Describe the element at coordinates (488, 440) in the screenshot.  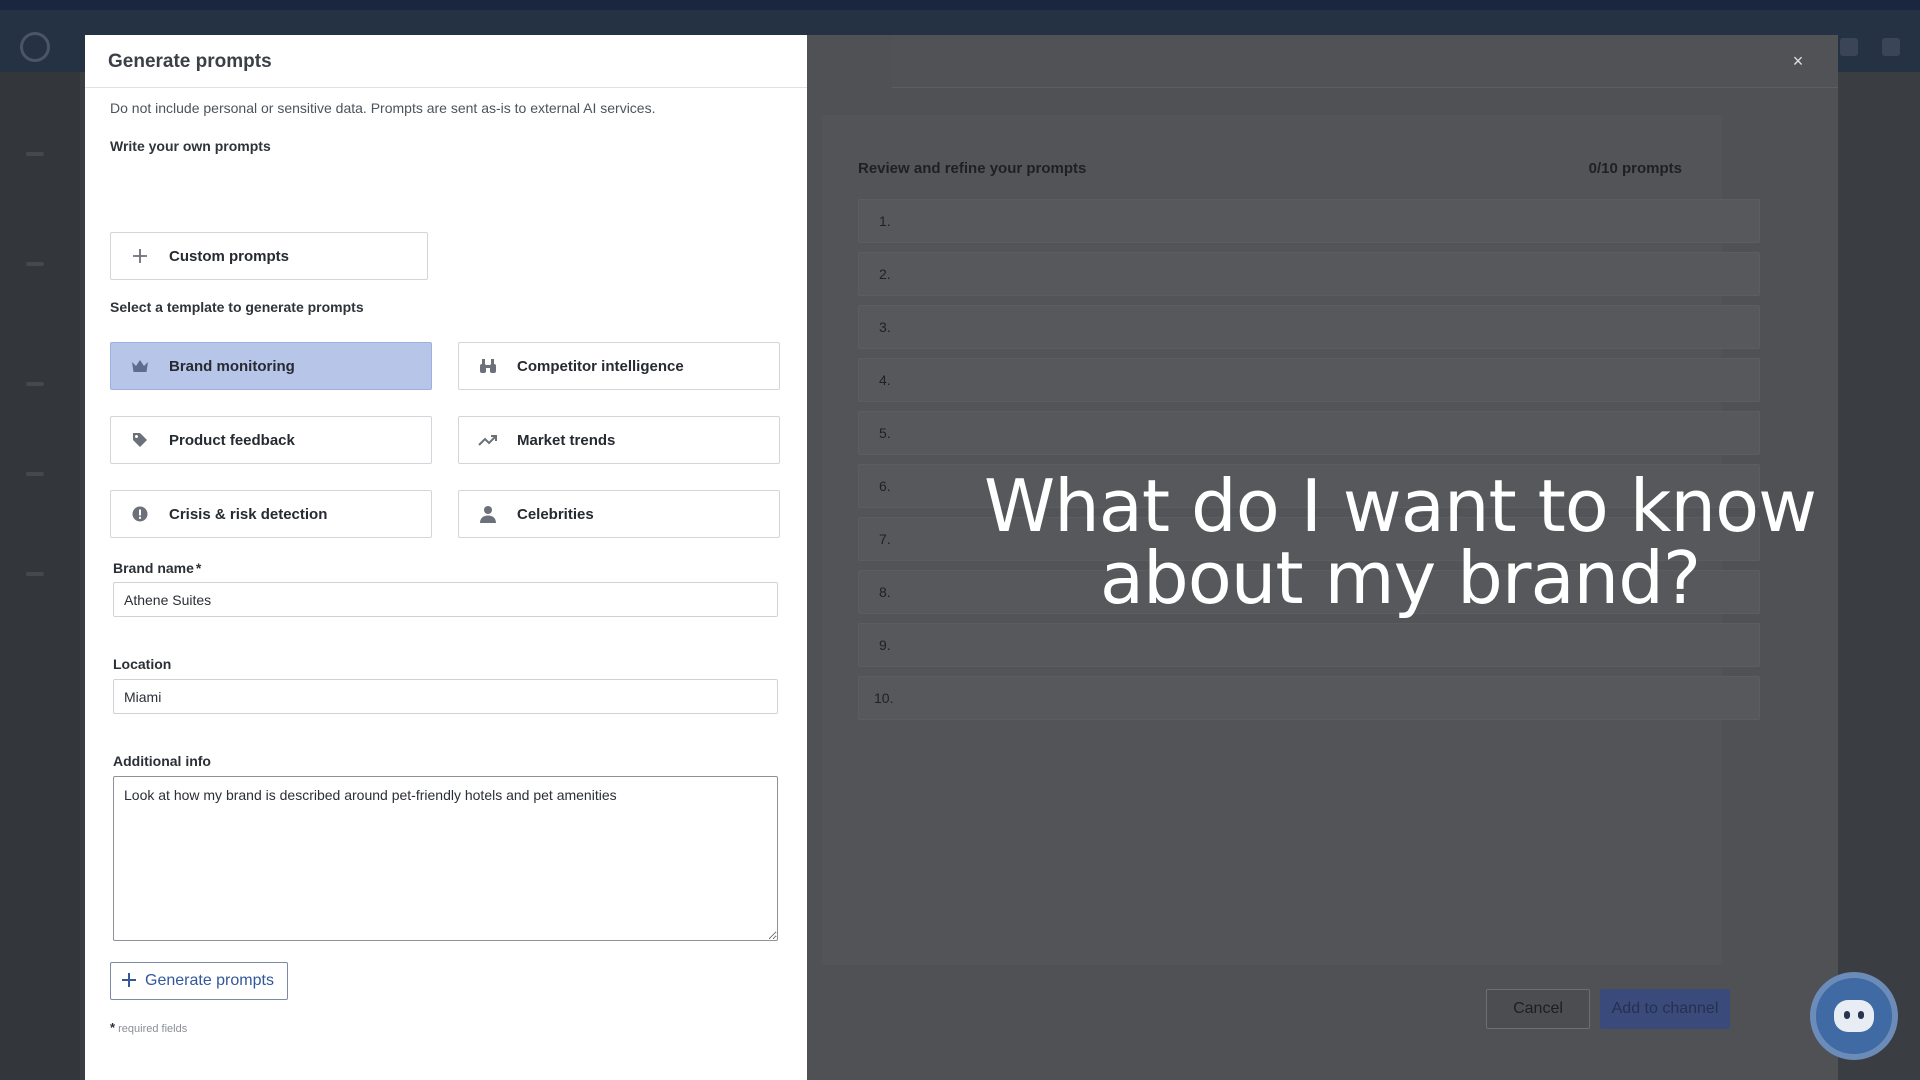
I see `trending-up-icon` at that location.